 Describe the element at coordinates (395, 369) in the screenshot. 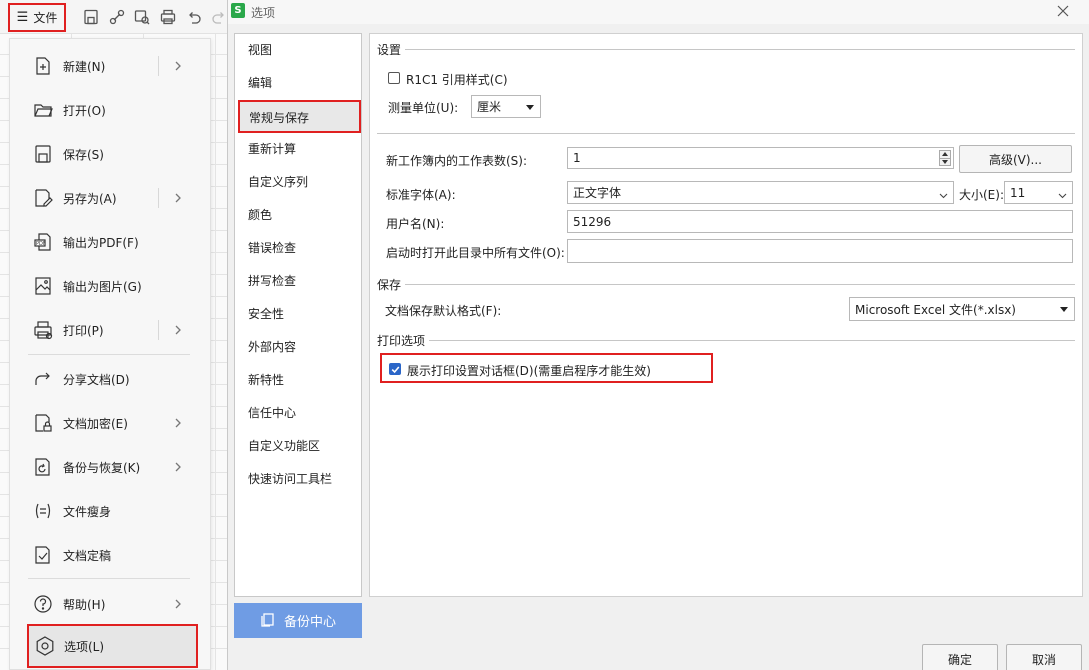

I see `show-print-dialog-checkbox` at that location.